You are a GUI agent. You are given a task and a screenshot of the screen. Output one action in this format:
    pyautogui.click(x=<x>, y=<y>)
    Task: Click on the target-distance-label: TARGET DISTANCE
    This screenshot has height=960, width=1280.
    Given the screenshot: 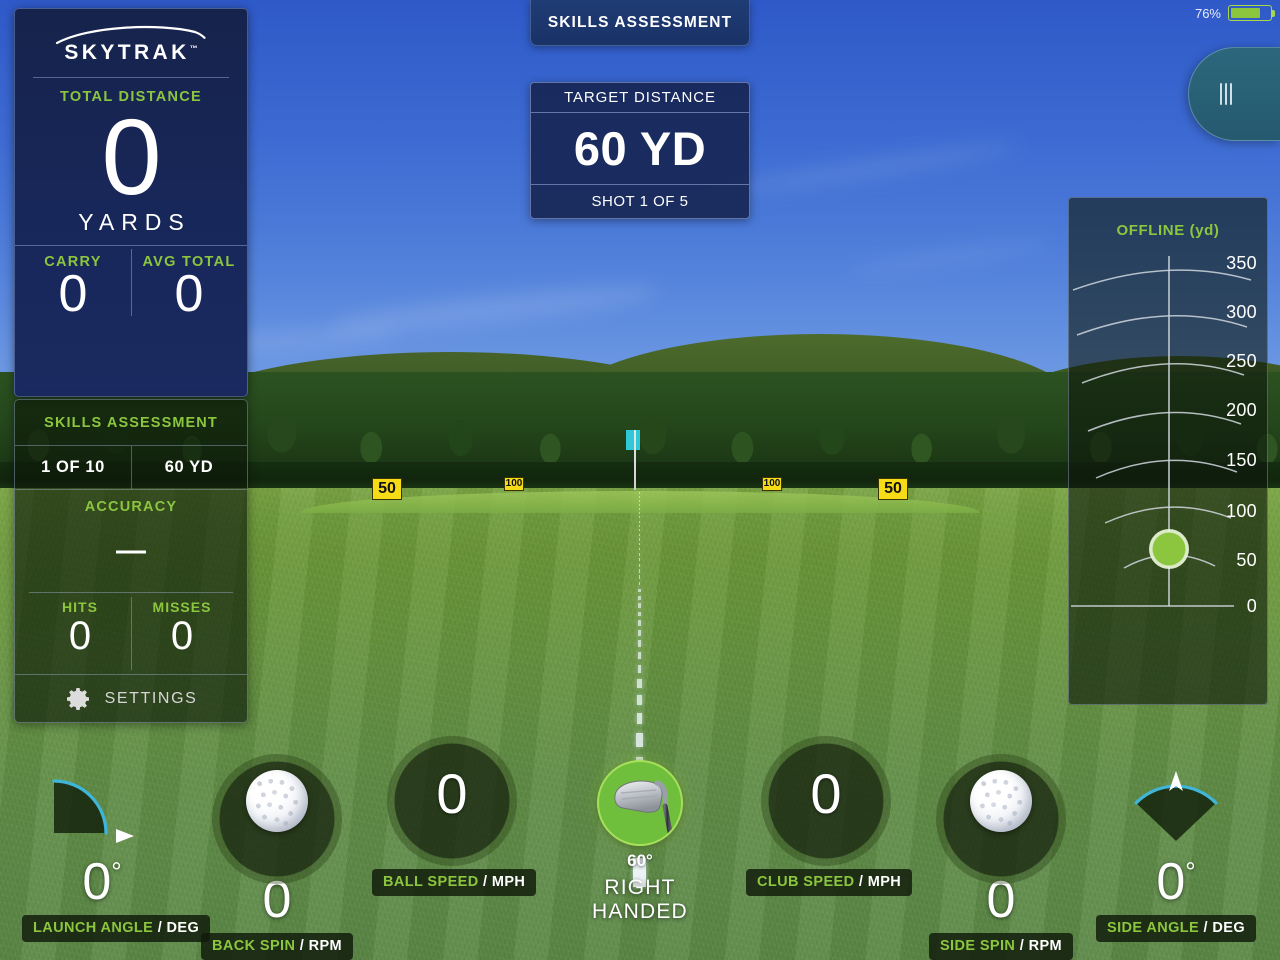 What is the action you would take?
    pyautogui.click(x=640, y=97)
    